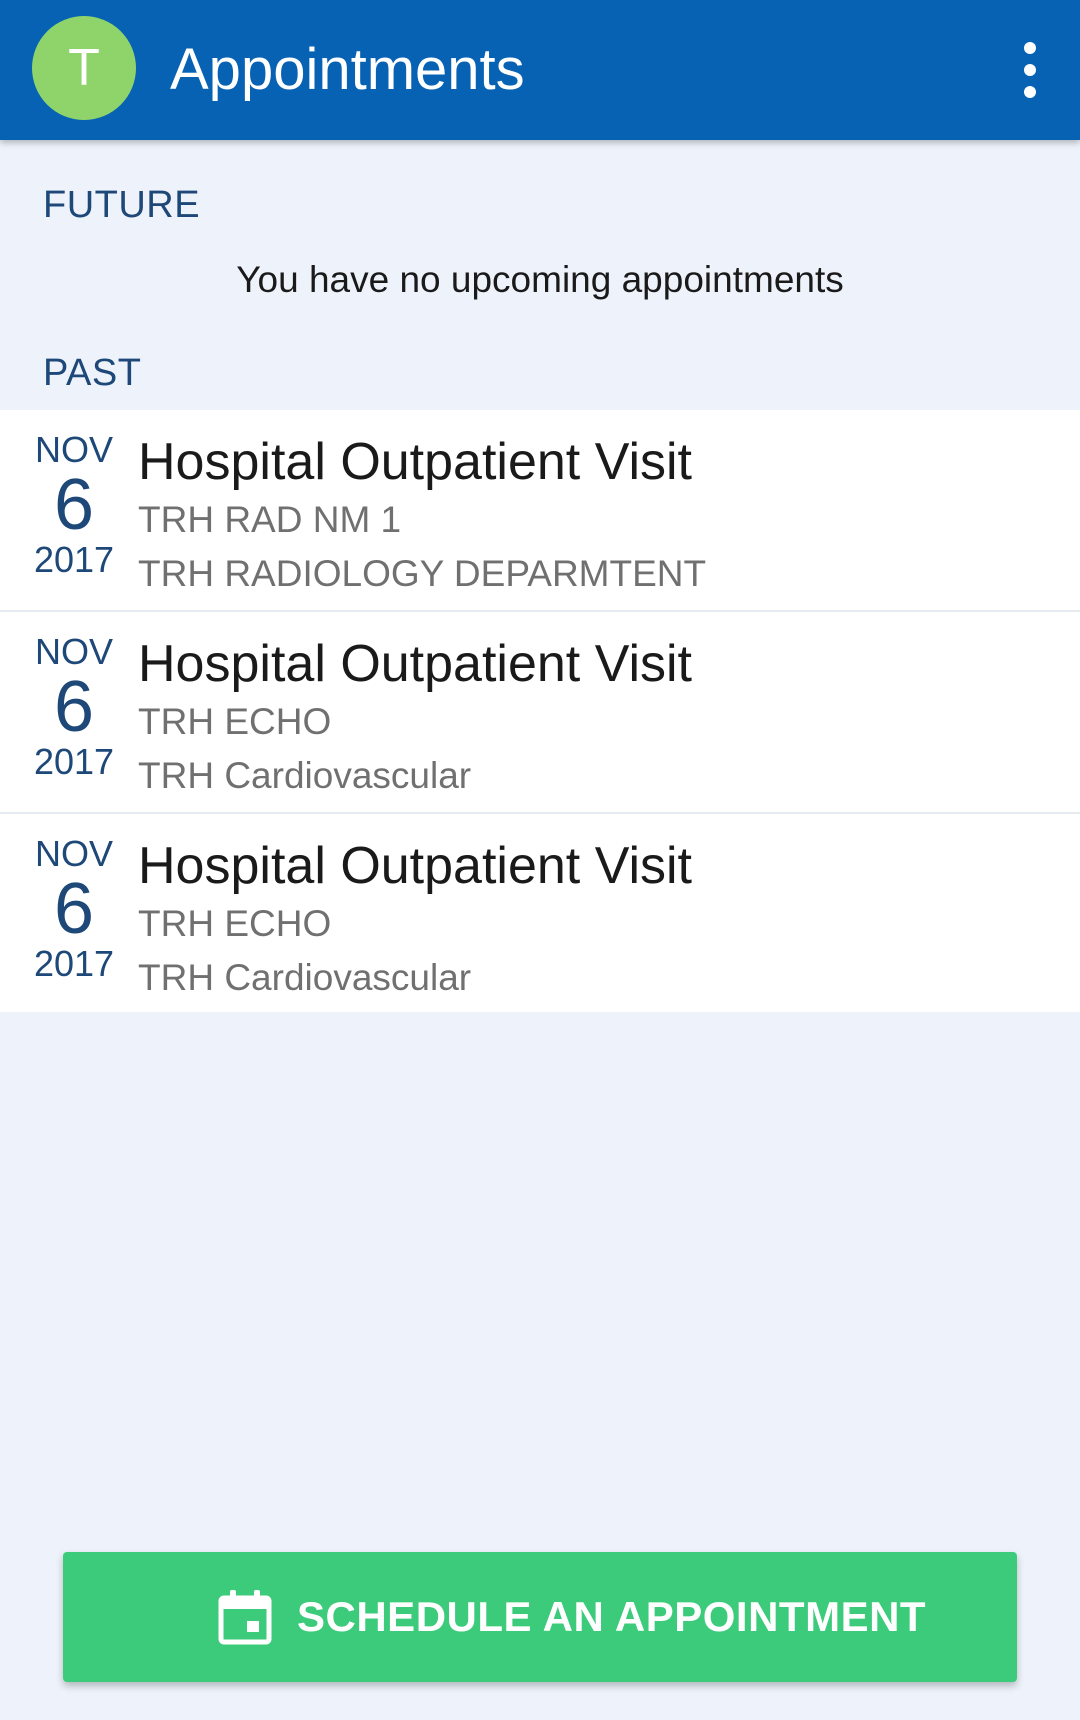 This screenshot has height=1720, width=1080. I want to click on calendar-icon, so click(245, 1617).